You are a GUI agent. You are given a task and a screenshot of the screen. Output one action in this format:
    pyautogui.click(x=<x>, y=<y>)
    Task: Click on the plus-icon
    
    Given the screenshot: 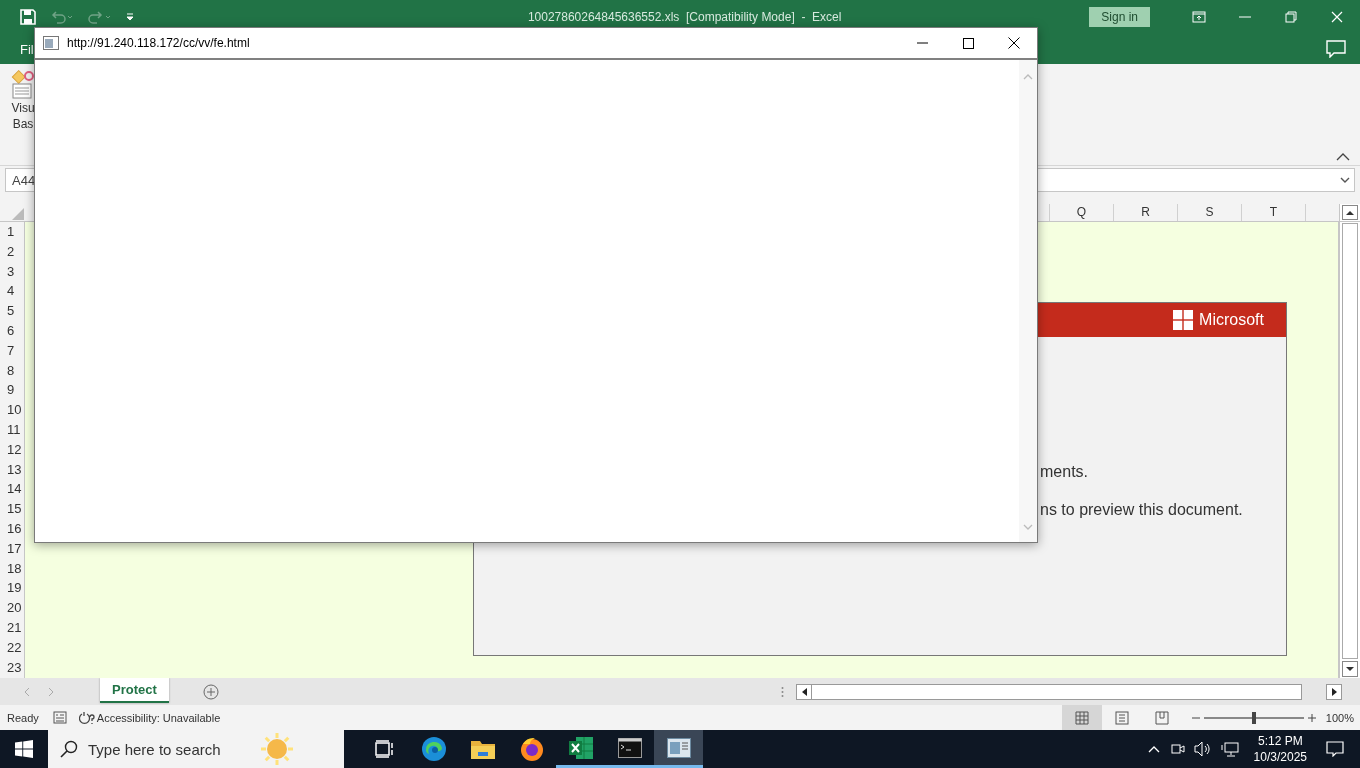 What is the action you would take?
    pyautogui.click(x=210, y=691)
    